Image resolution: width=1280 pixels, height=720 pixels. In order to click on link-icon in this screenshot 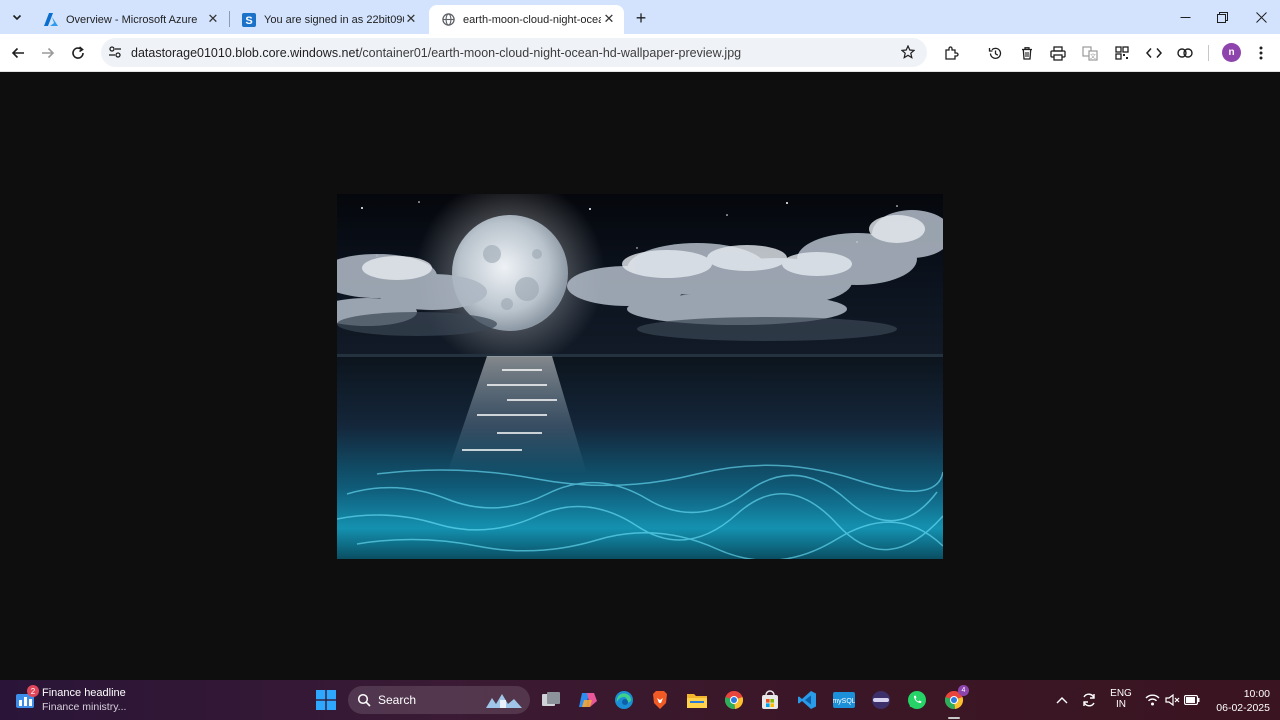, I will do `click(1185, 53)`.